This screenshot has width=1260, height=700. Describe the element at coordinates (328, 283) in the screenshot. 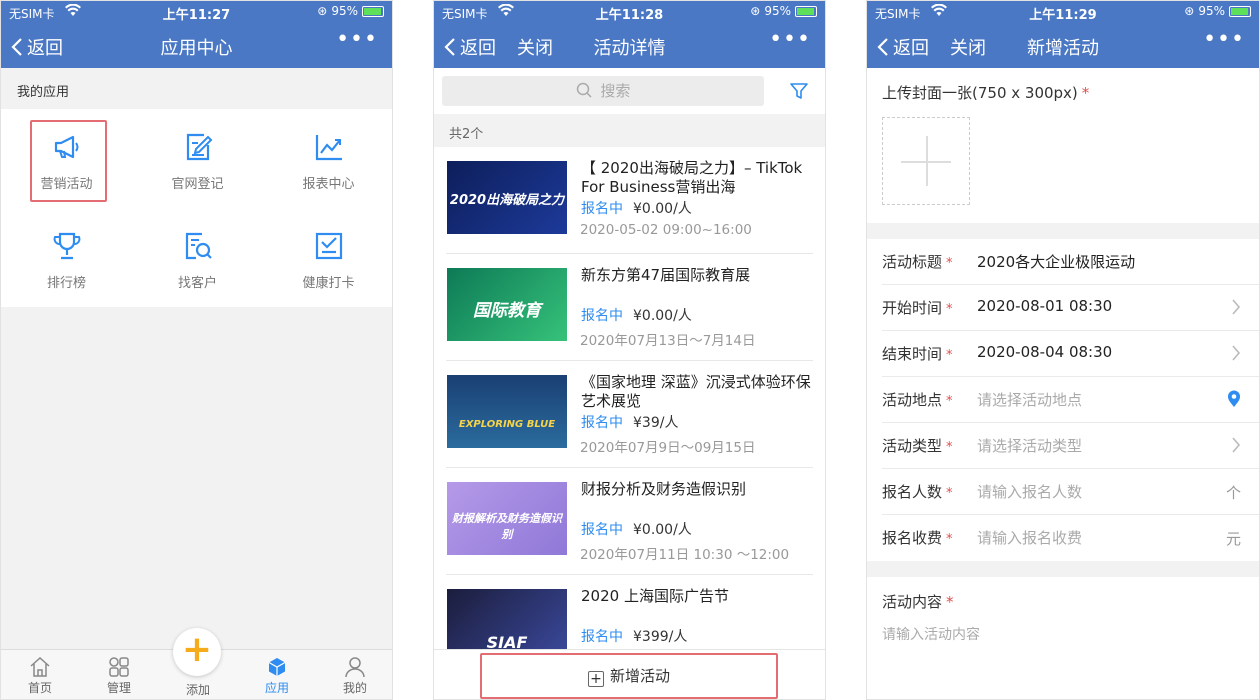

I see `app-label: 健康打卡` at that location.